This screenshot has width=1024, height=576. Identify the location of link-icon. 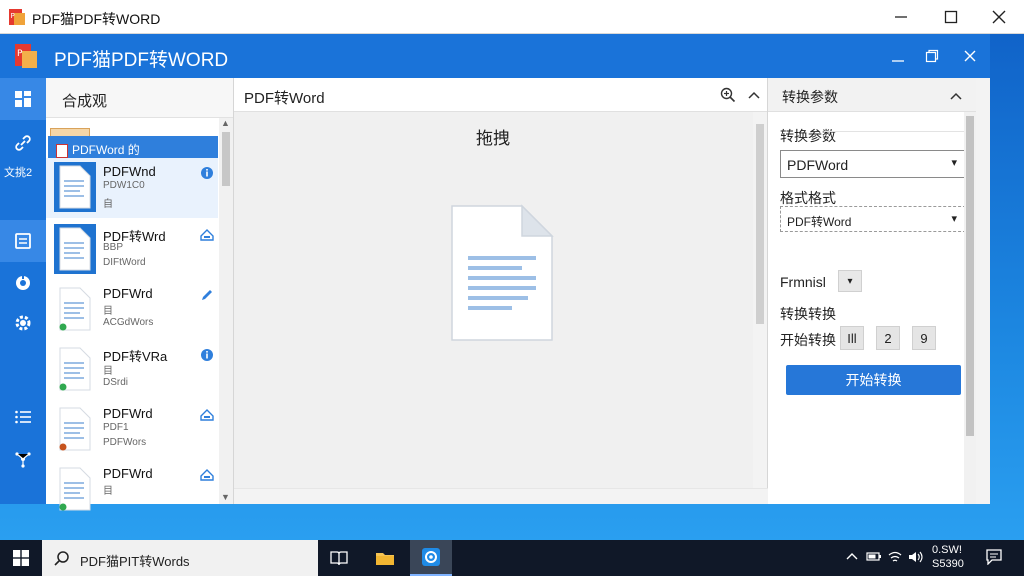
(23, 143).